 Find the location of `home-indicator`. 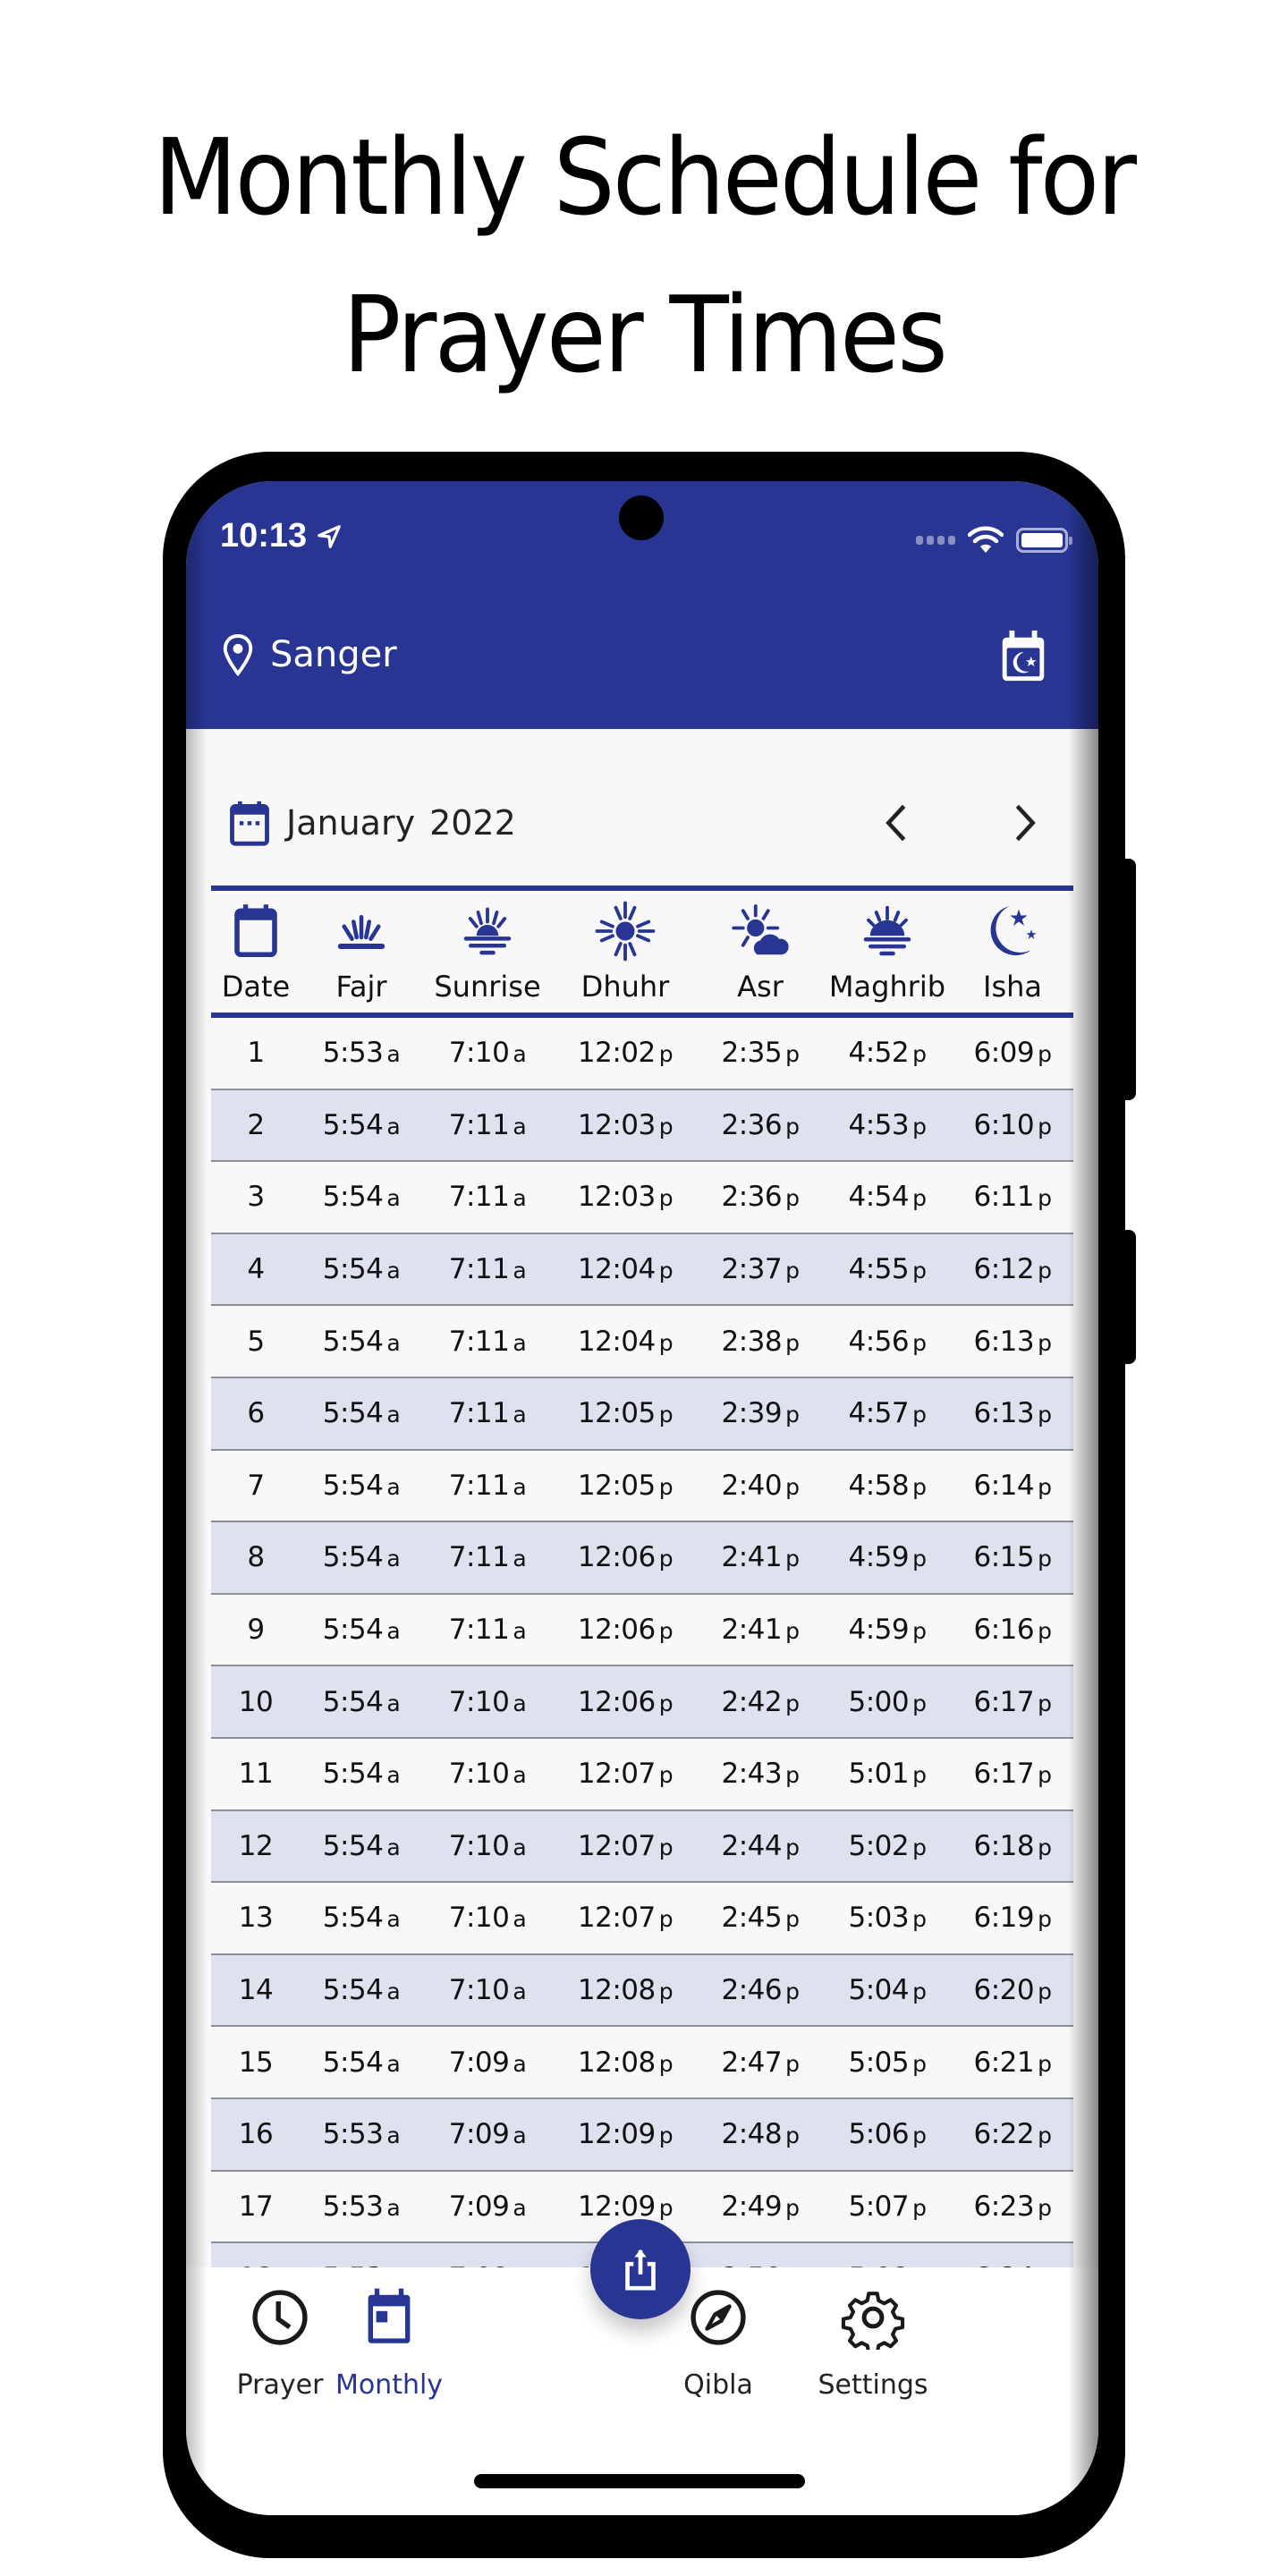

home-indicator is located at coordinates (639, 2481).